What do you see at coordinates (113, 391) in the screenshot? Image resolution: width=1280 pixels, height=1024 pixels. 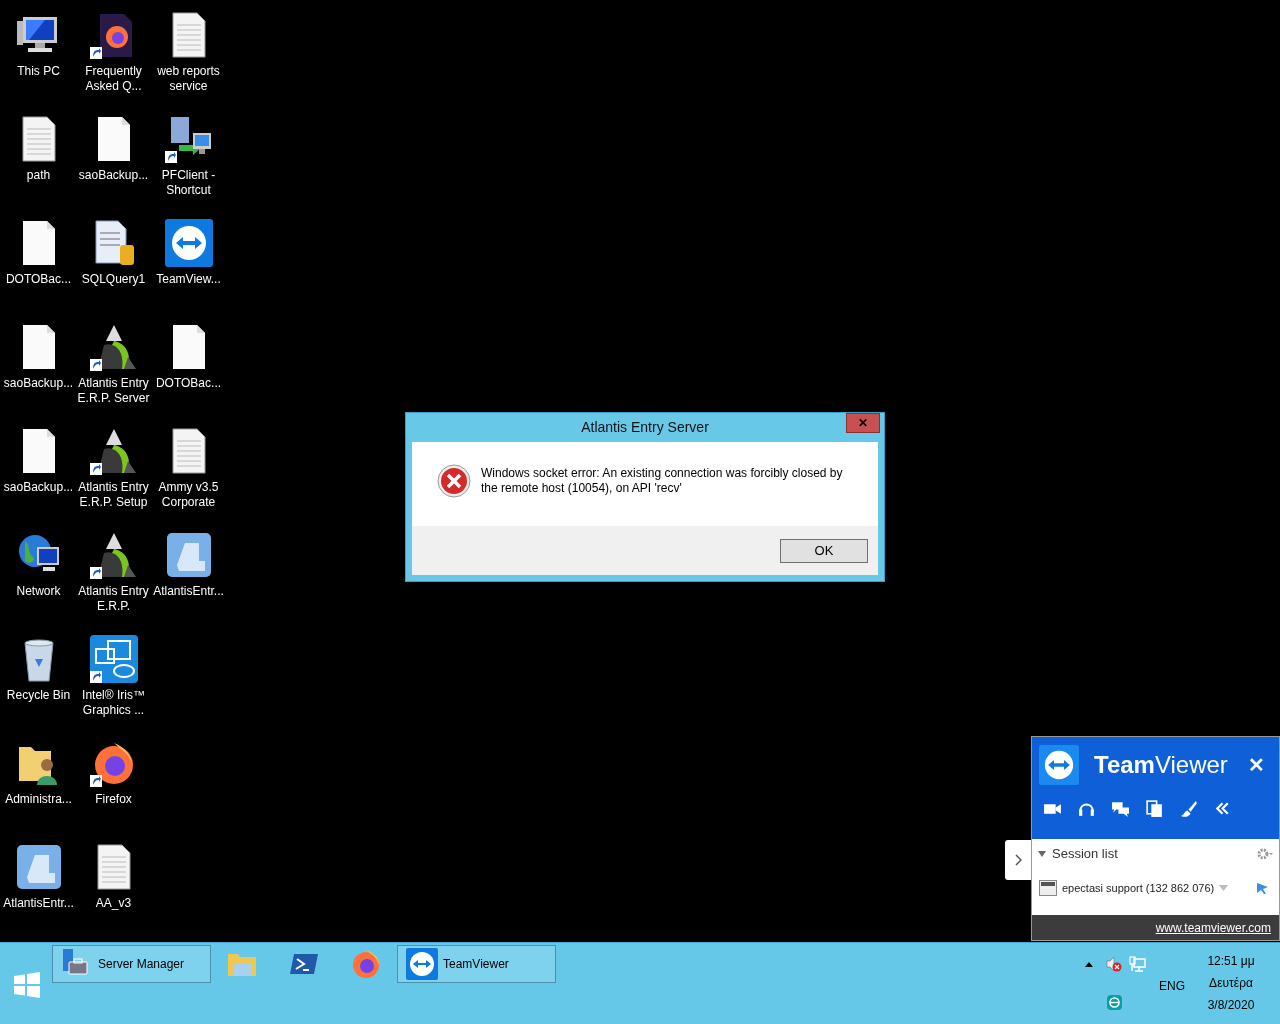 I see `desktop-icon-label: Atlantis Entry E.R.P. Server` at bounding box center [113, 391].